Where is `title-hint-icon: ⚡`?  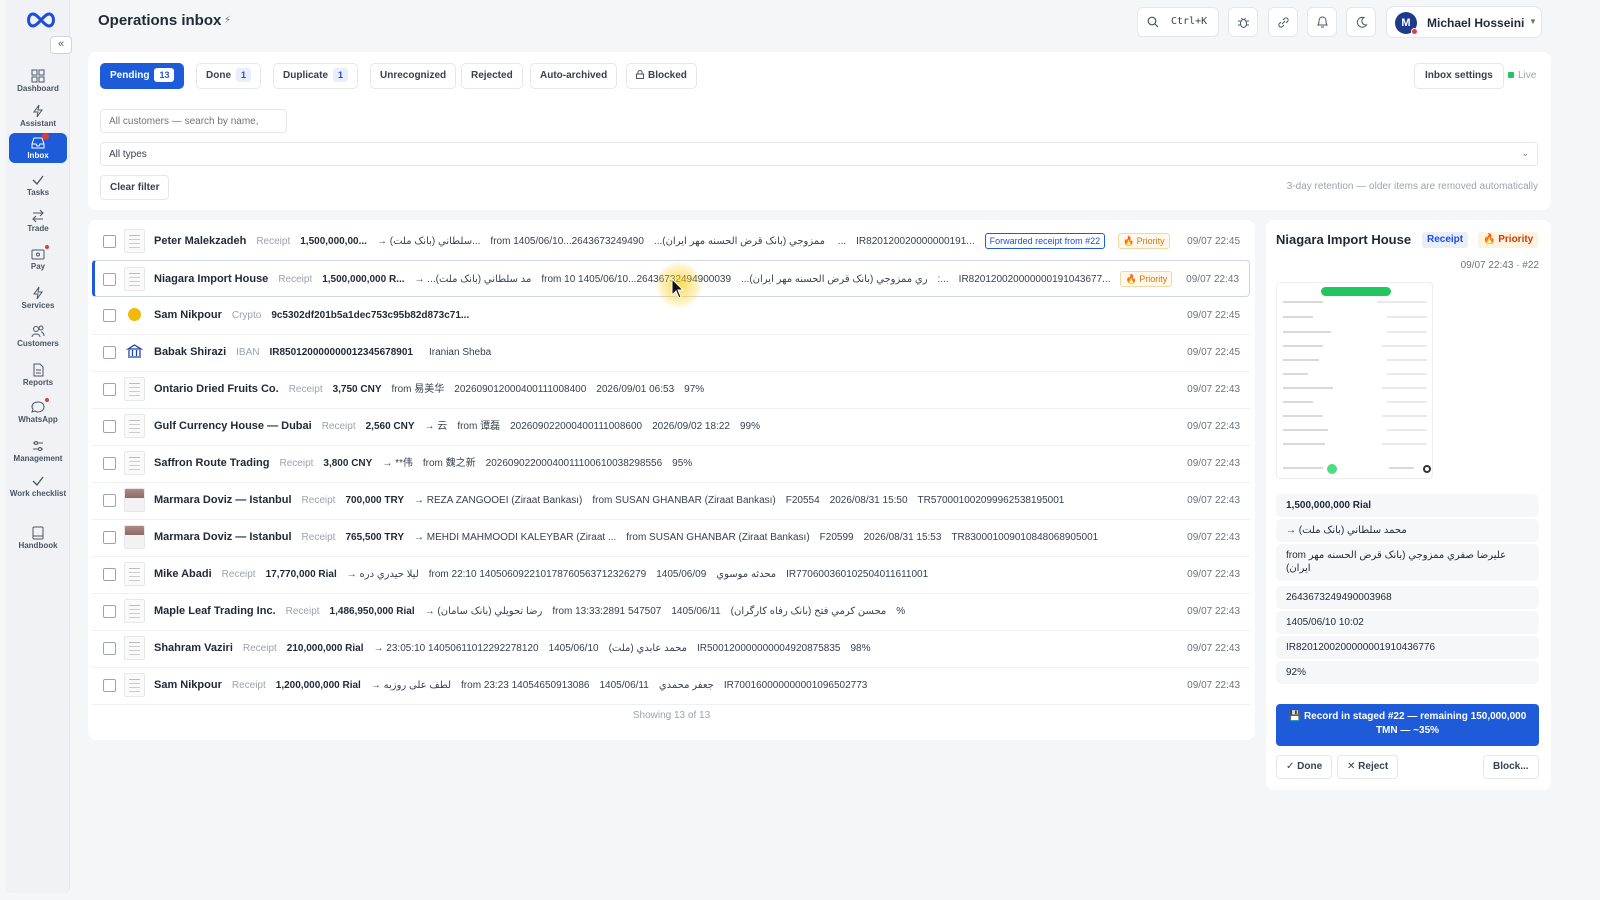 title-hint-icon: ⚡ is located at coordinates (227, 20).